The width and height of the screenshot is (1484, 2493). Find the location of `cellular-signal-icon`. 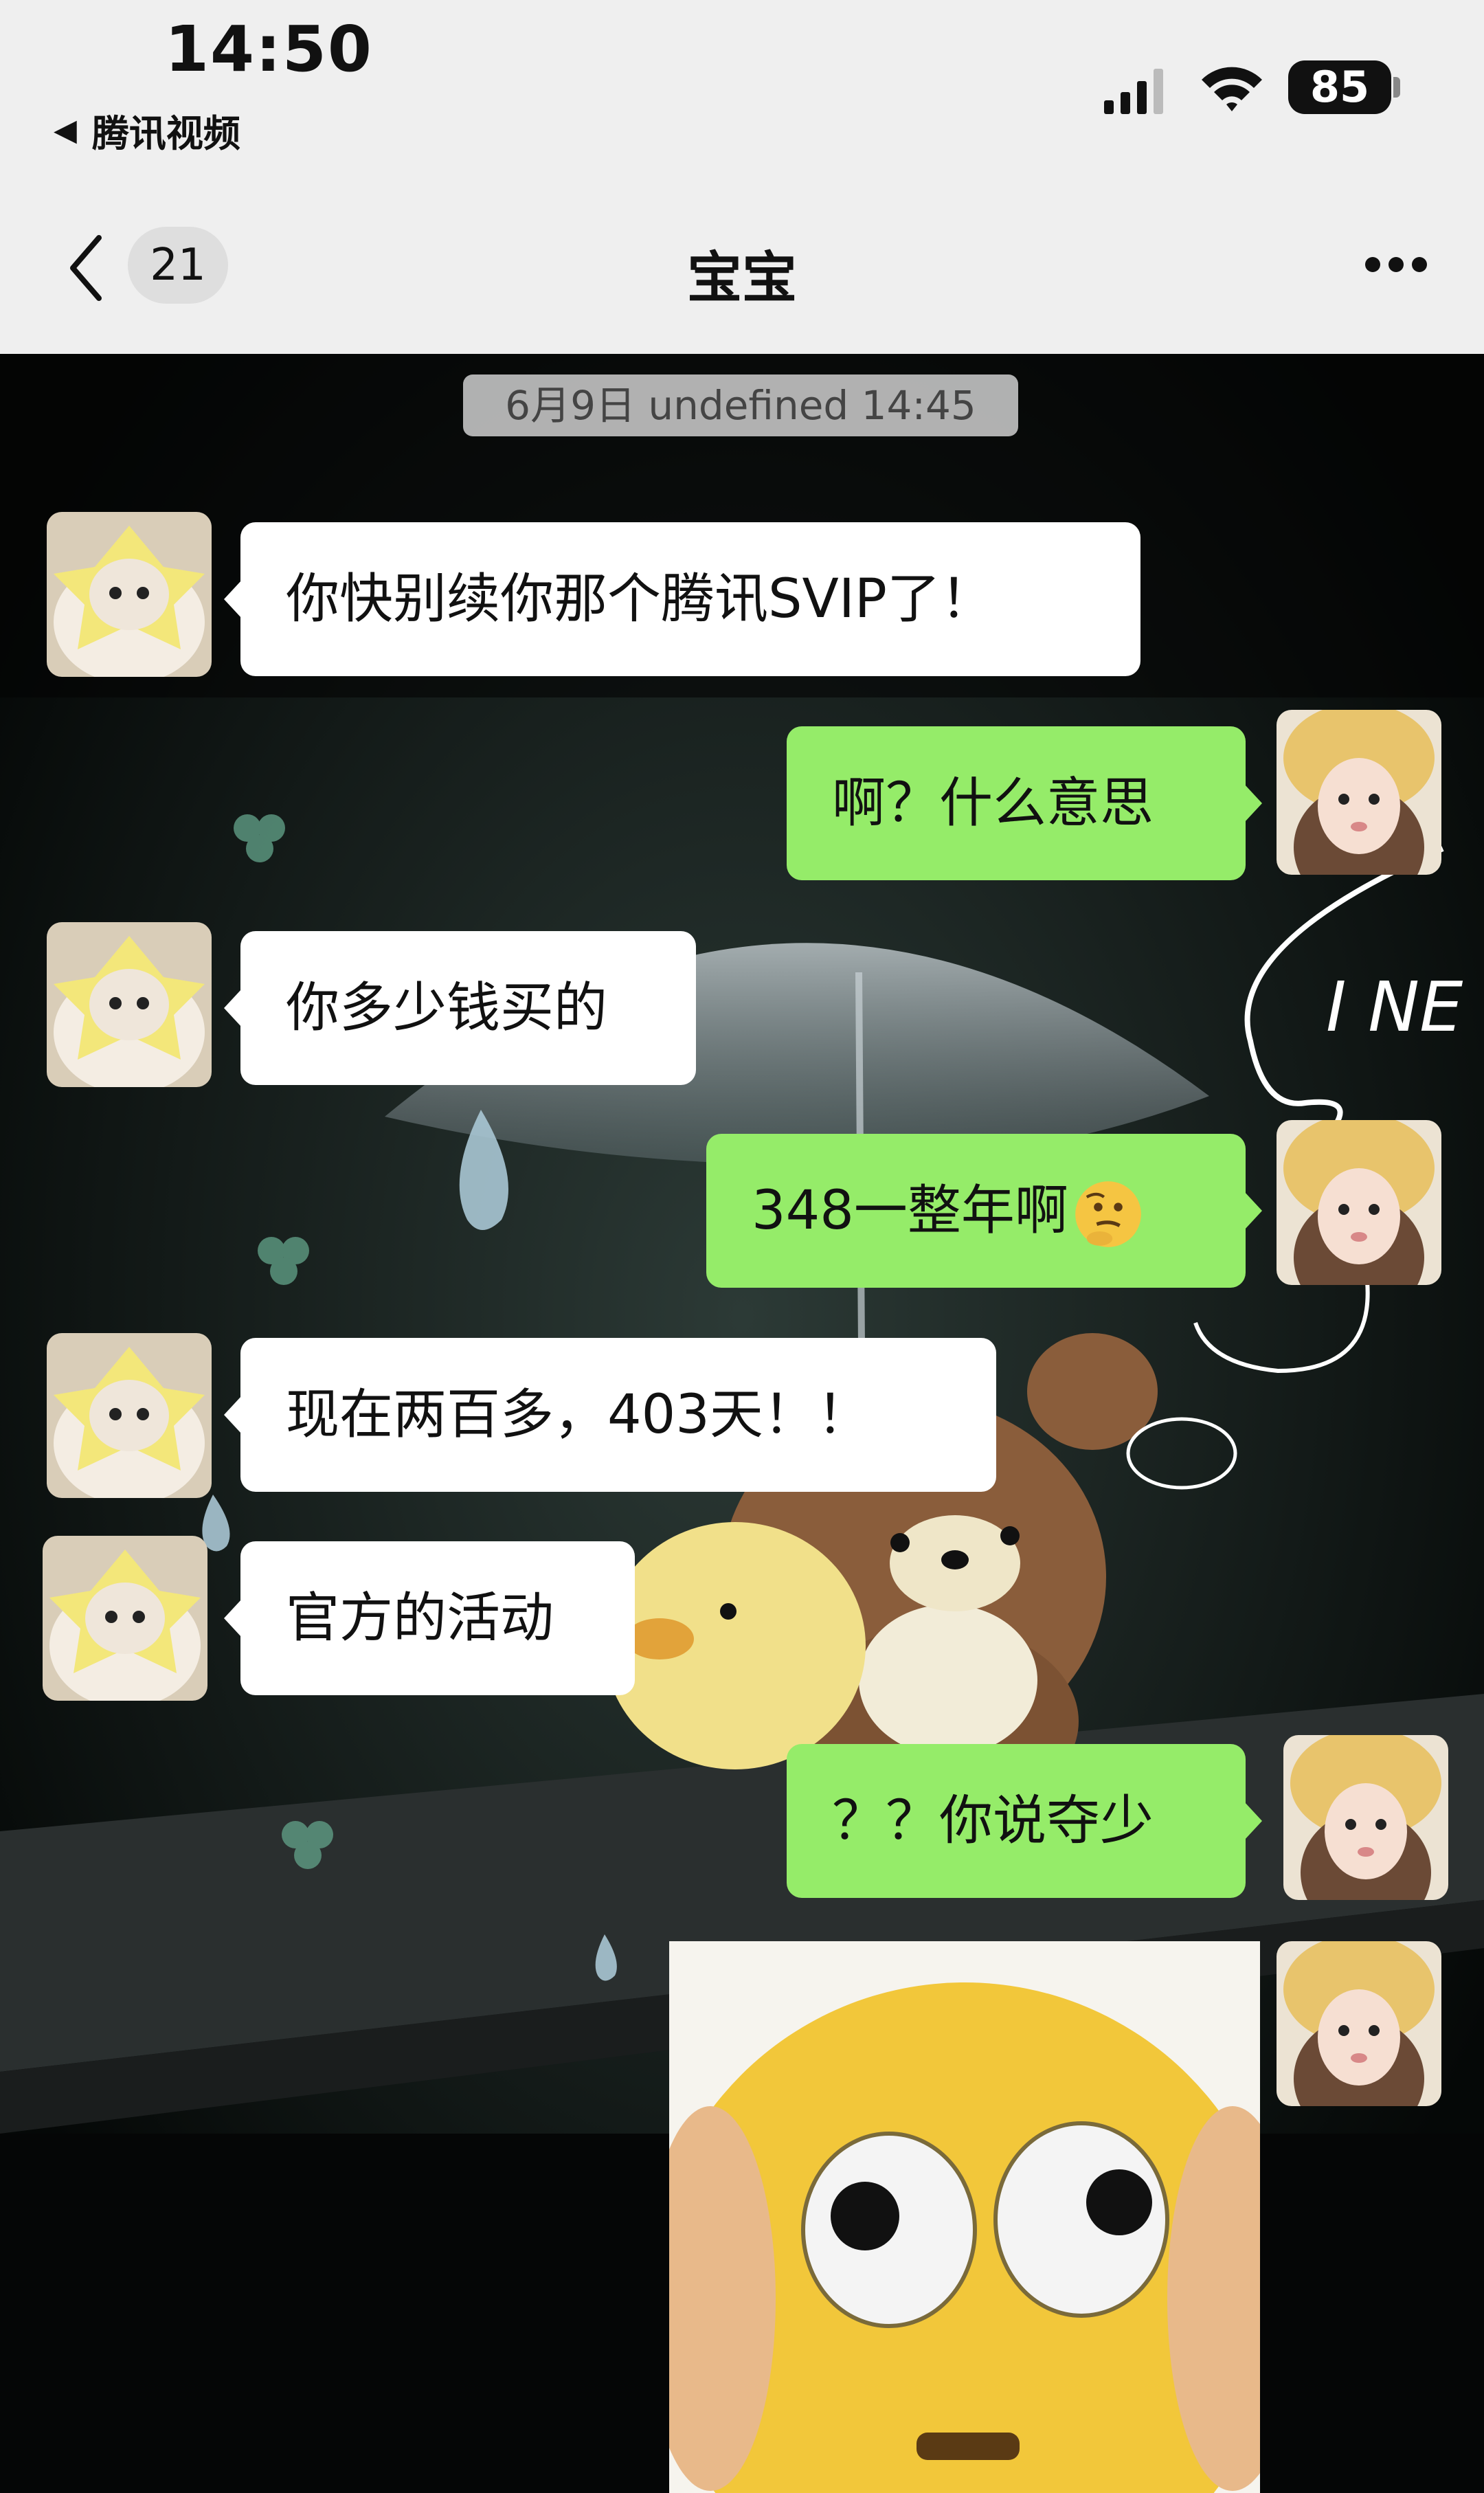

cellular-signal-icon is located at coordinates (1133, 91).